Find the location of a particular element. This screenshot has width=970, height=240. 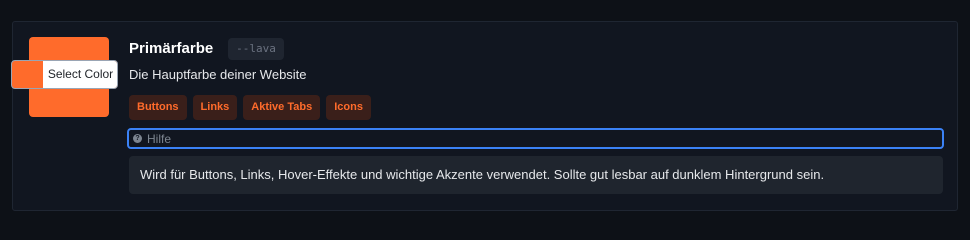

usage-tag-links: Links is located at coordinates (215, 107).